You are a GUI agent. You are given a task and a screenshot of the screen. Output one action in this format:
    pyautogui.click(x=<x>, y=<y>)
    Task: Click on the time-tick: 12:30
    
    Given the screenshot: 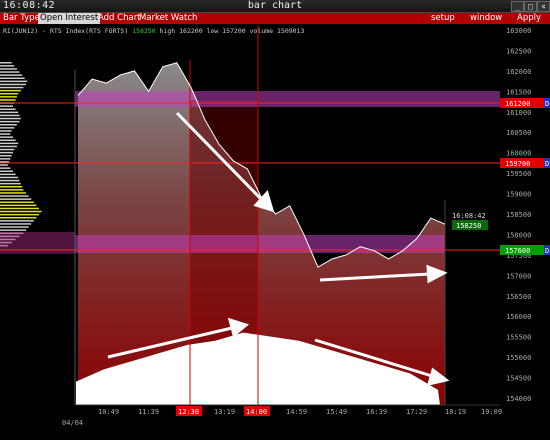 What is the action you would take?
    pyautogui.click(x=188, y=412)
    